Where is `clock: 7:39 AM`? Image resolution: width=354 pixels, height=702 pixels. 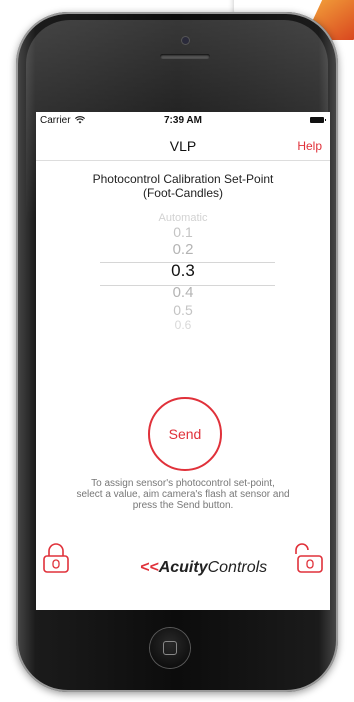 clock: 7:39 AM is located at coordinates (183, 120).